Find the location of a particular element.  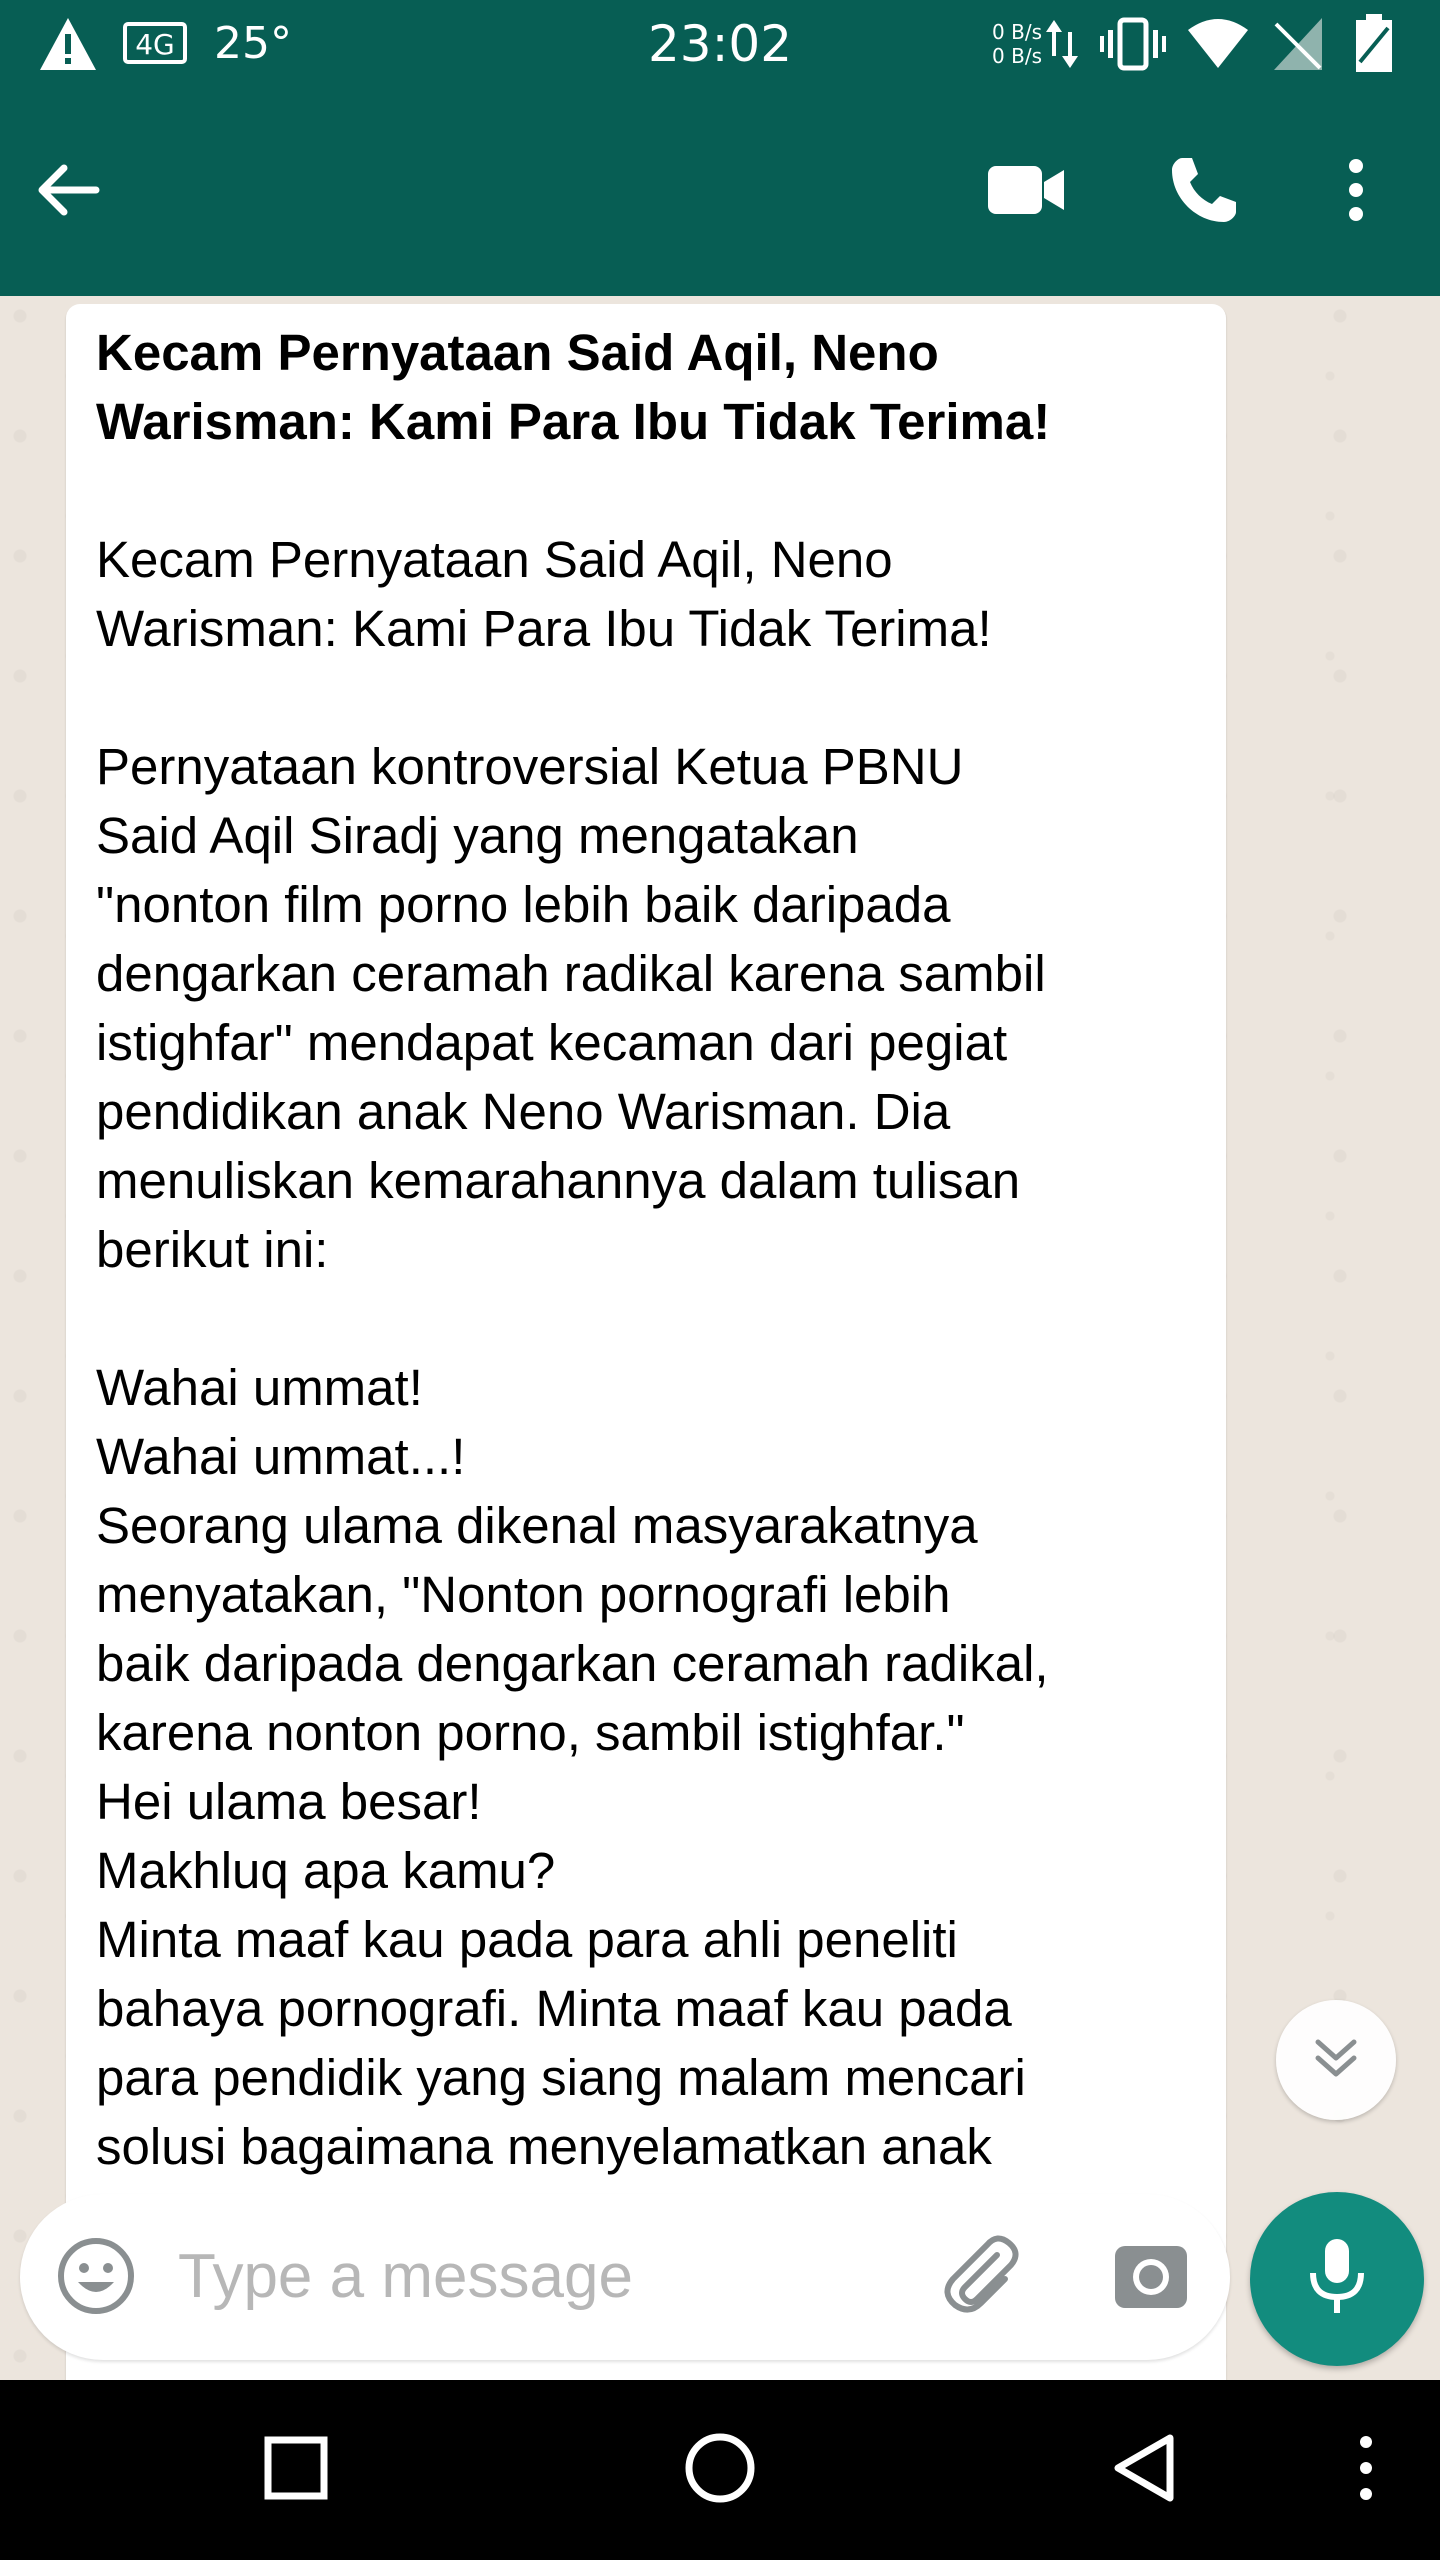

data-arrows-icon is located at coordinates (1062, 46).